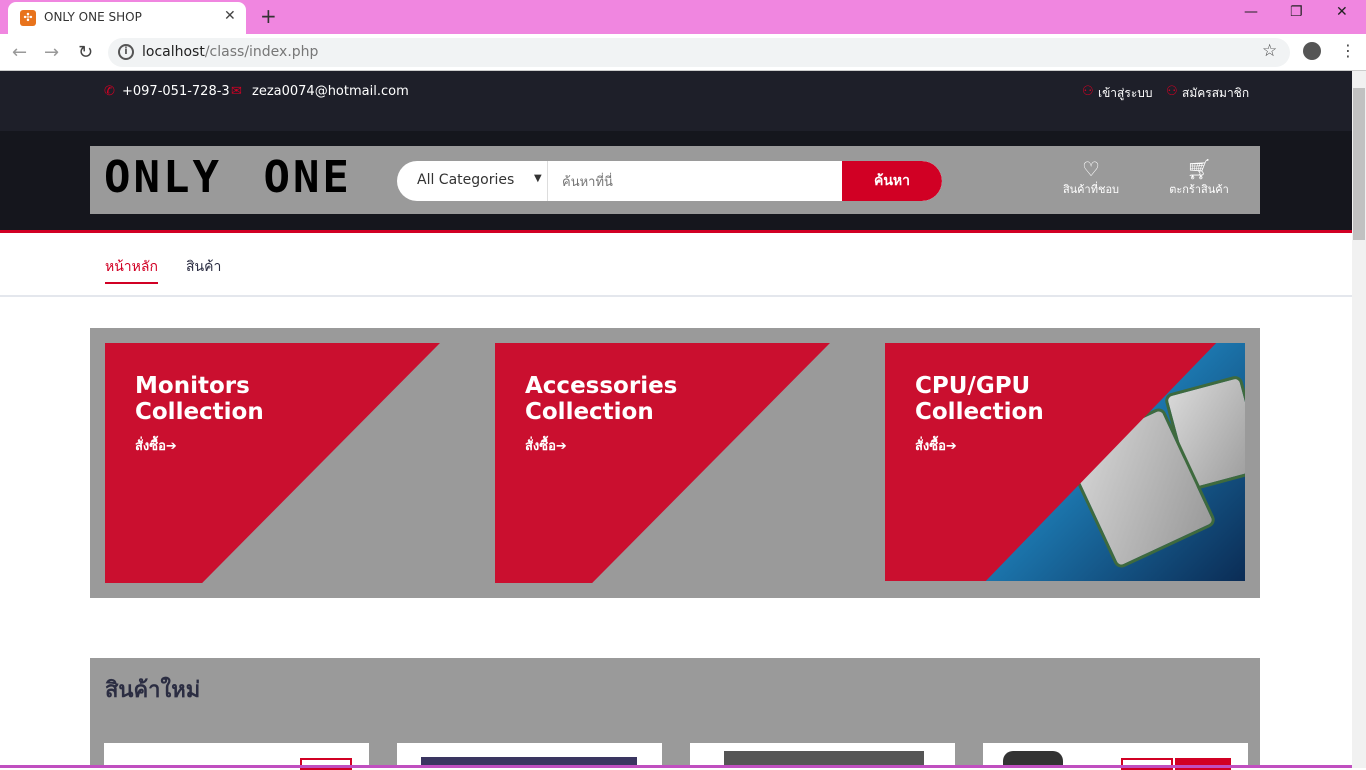  What do you see at coordinates (51, 52) in the screenshot?
I see `forward-icon: →` at bounding box center [51, 52].